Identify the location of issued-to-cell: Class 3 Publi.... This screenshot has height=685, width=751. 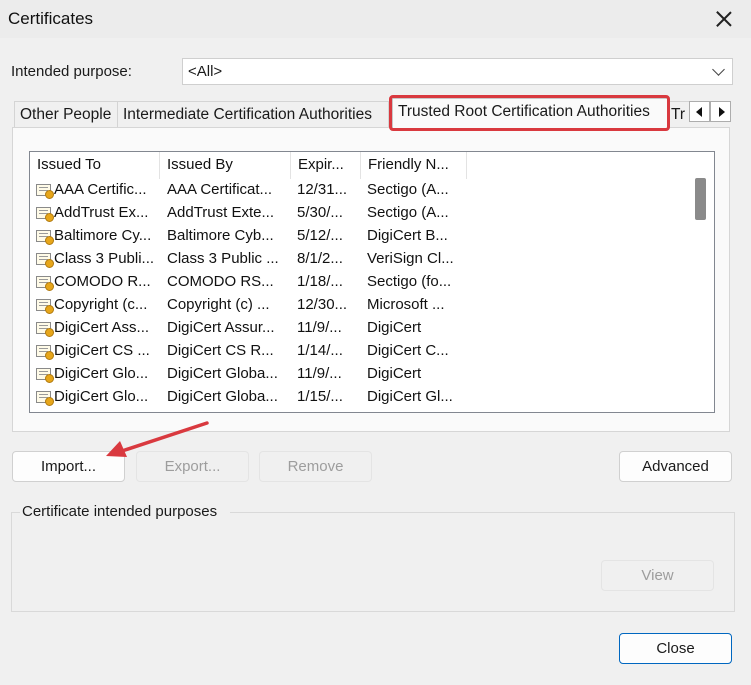
(104, 258).